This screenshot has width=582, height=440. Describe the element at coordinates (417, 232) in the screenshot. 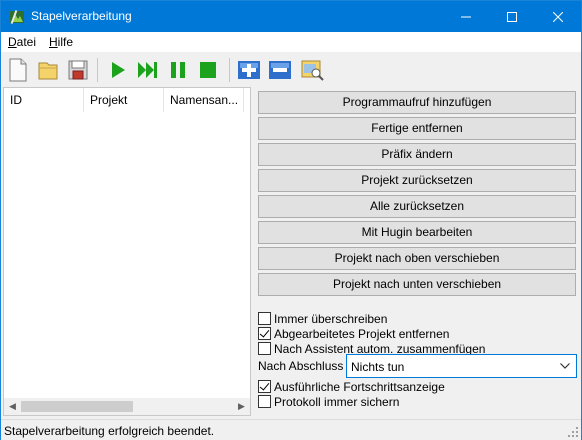

I see `edit-with-hugin-button: Mit Hugin bearbeiten` at that location.